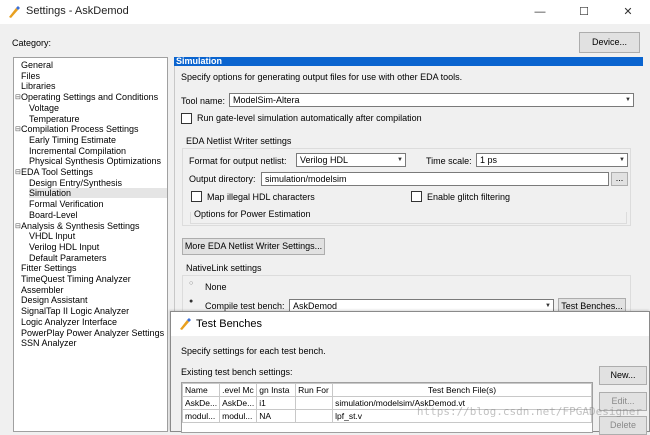 The width and height of the screenshot is (650, 435). Describe the element at coordinates (75, 183) in the screenshot. I see `tree-item: Design Entry/Synthesis` at that location.